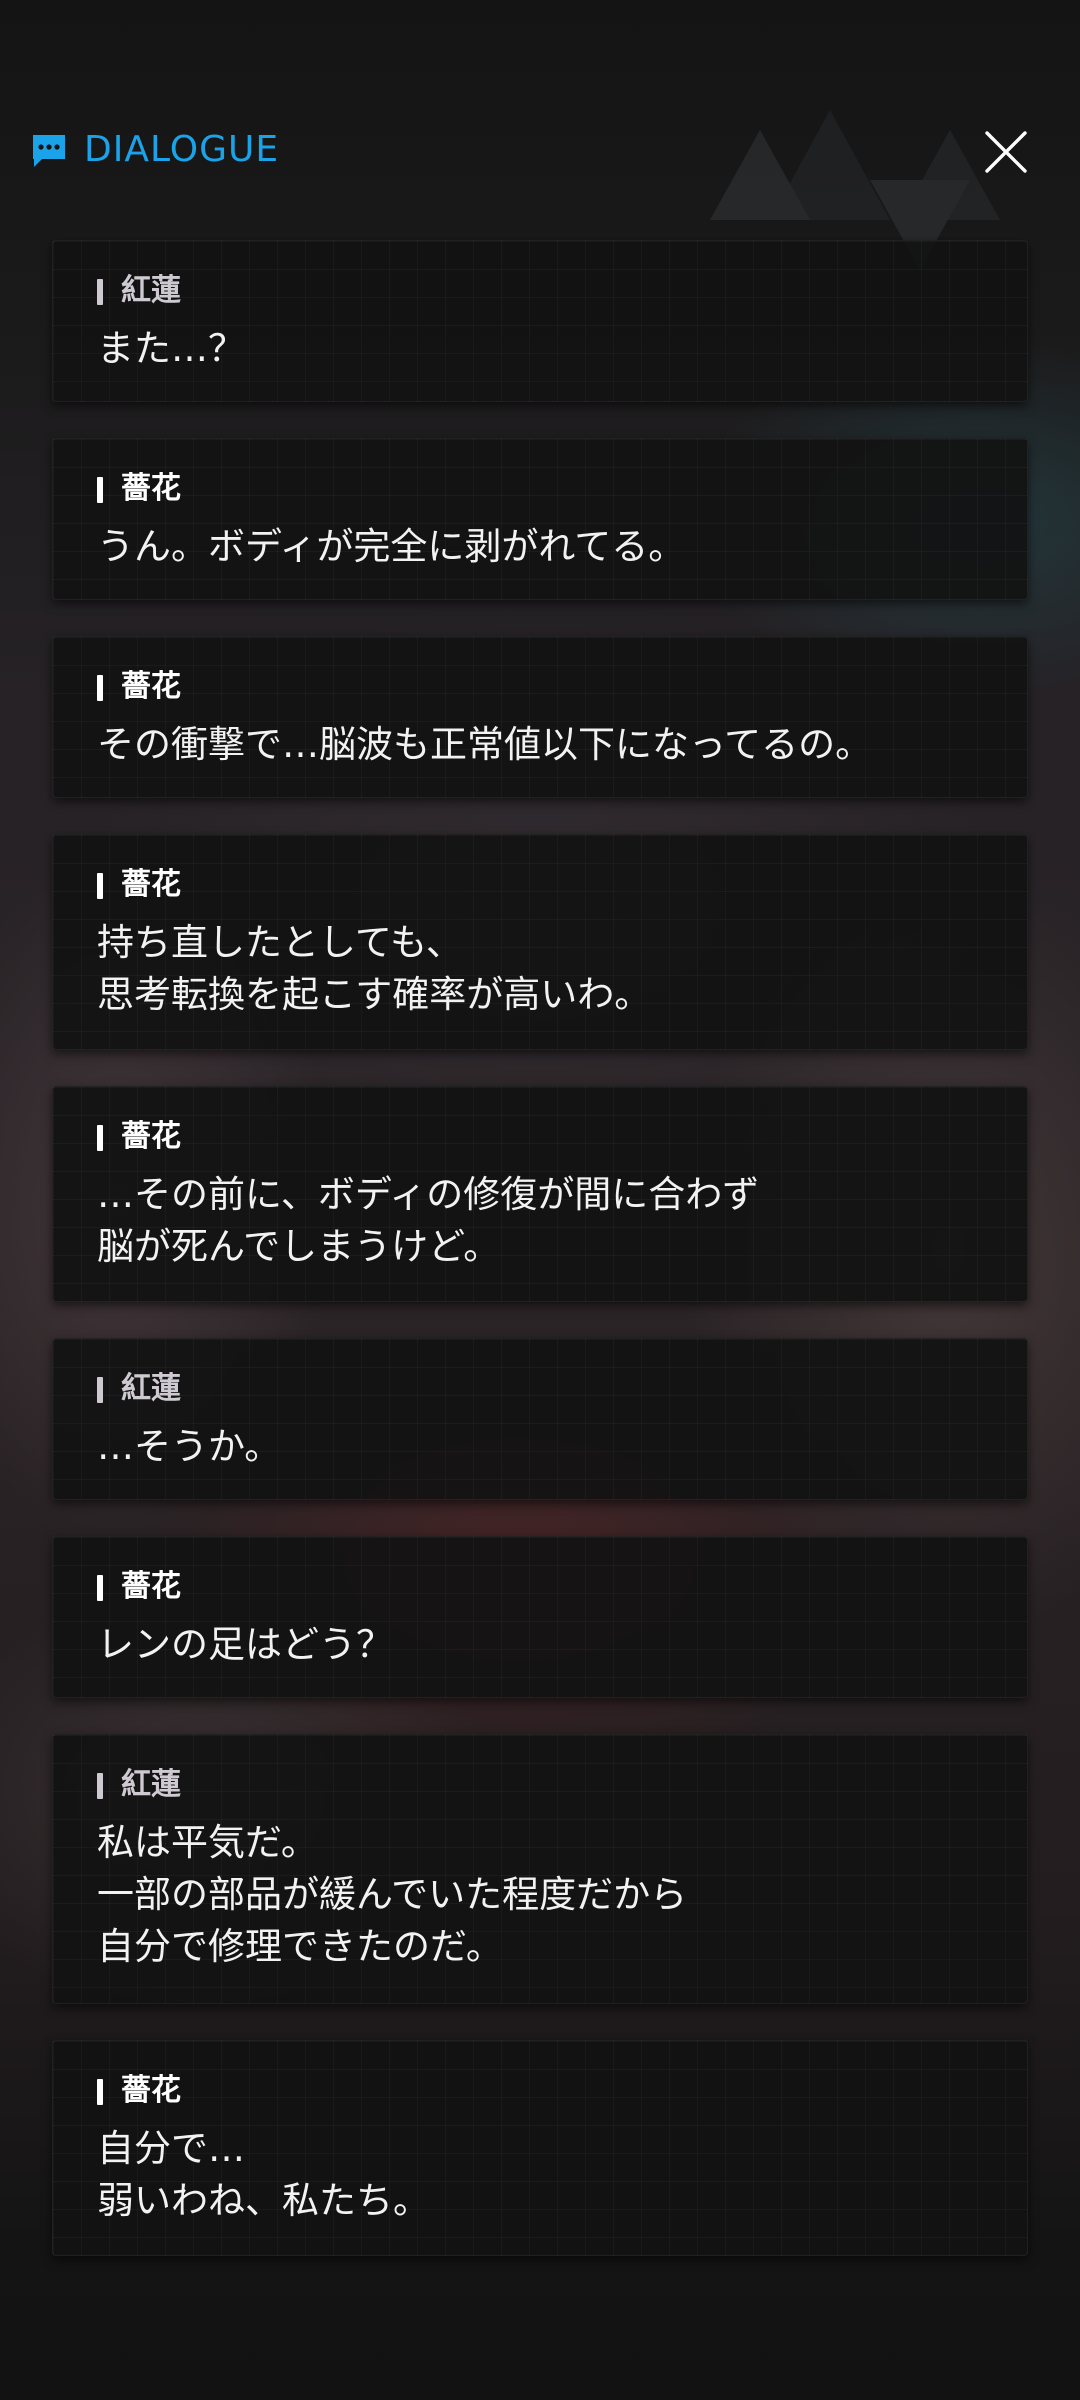  I want to click on dialogue-line: …その前に、ボディの修復が間に合わず, so click(428, 1194).